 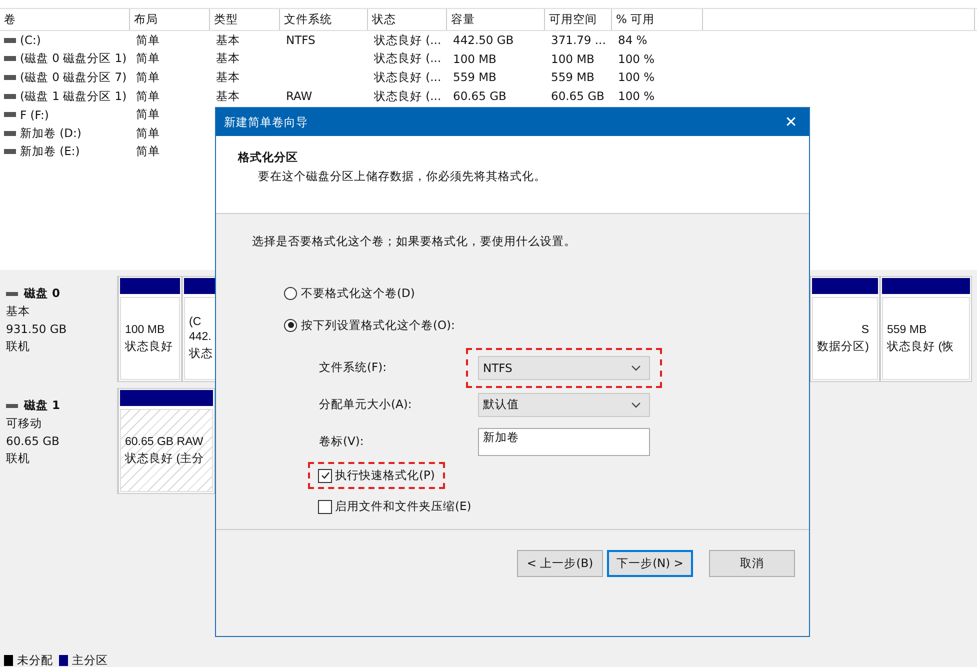 What do you see at coordinates (843, 347) in the screenshot?
I see `partition-text: 数据分区)` at bounding box center [843, 347].